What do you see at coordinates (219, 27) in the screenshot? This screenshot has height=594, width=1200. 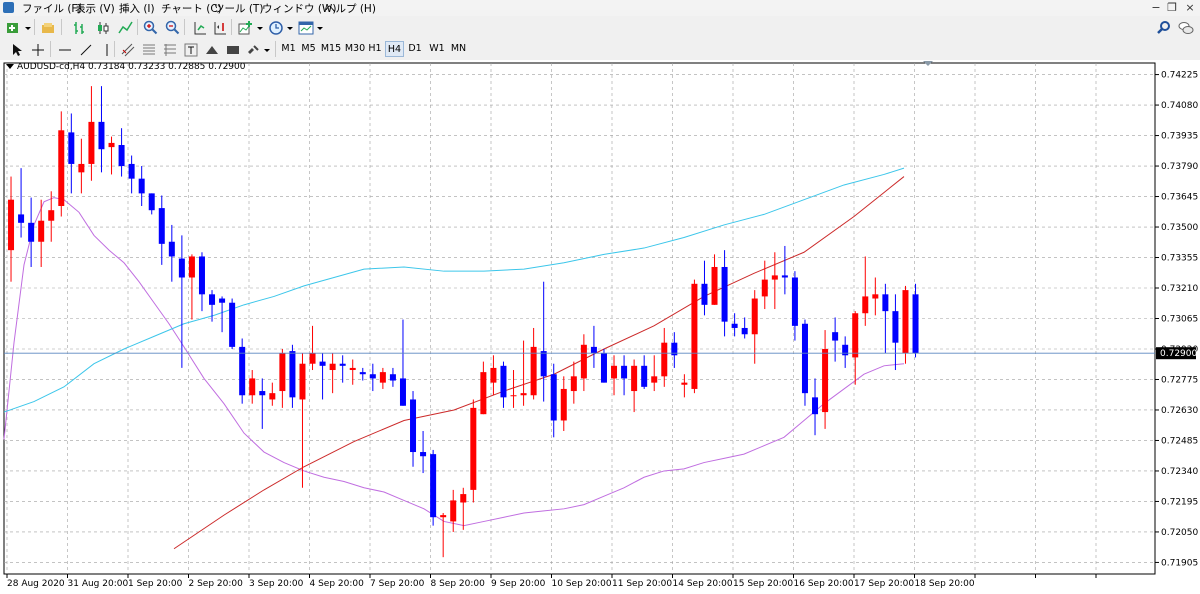 I see `chart-shift-icon` at bounding box center [219, 27].